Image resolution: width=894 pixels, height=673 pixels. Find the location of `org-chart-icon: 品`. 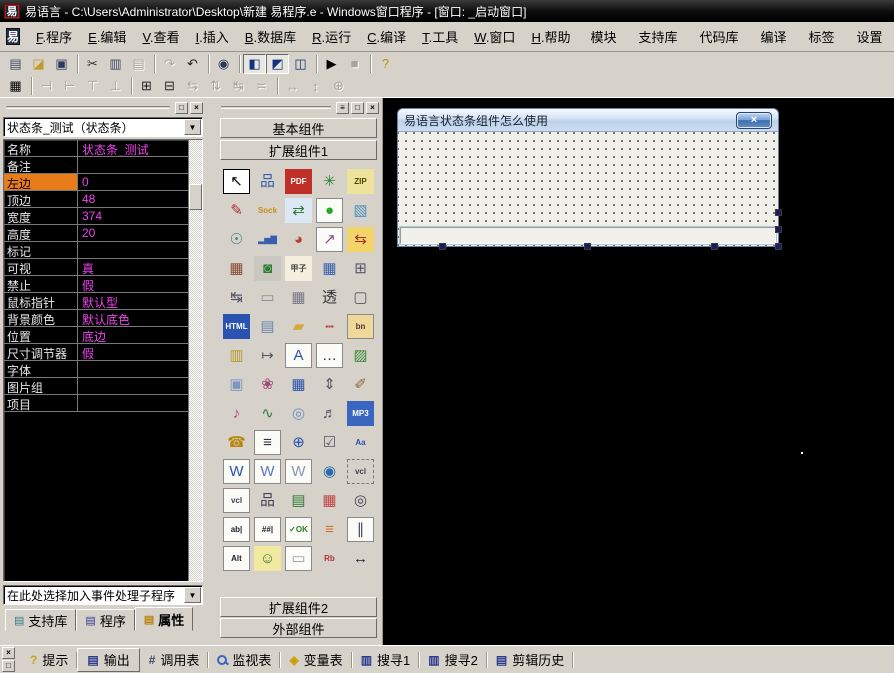

org-chart-icon: 品 is located at coordinates (267, 500).